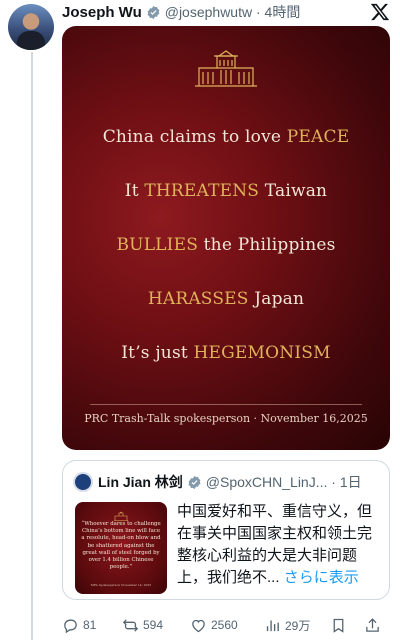  Describe the element at coordinates (157, 353) in the screenshot. I see `card-line-5-text: It’s just` at that location.